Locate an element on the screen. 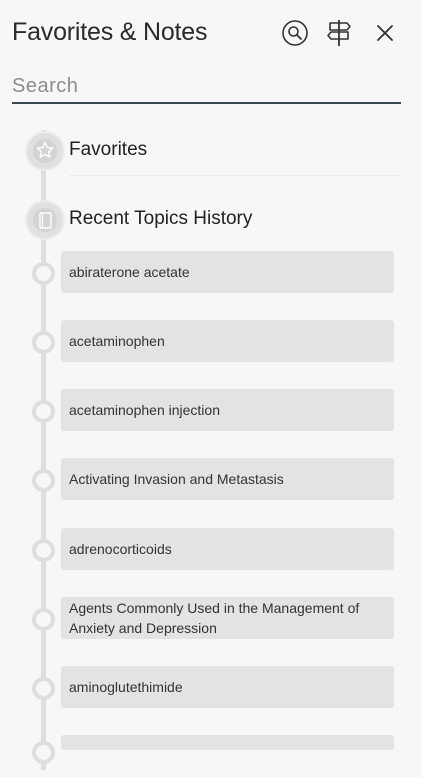 The image size is (422, 777). topic-card: acetaminophen is located at coordinates (227, 341).